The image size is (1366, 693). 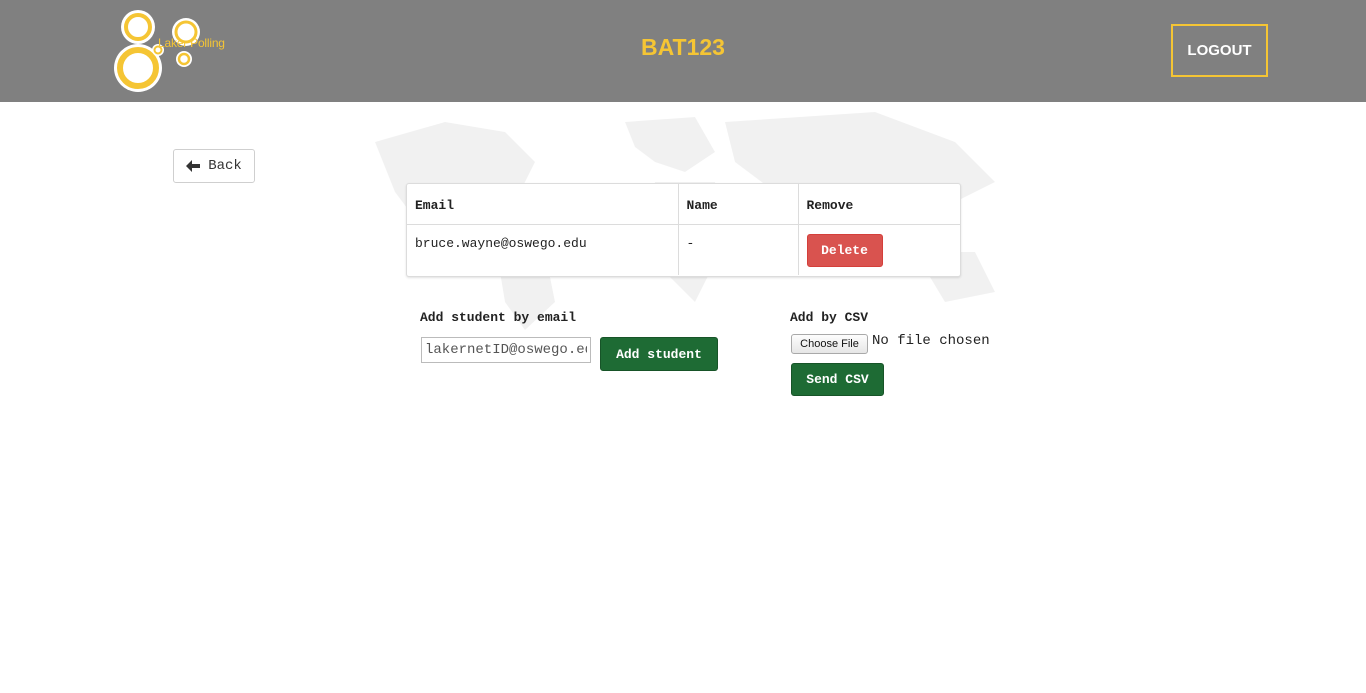 I want to click on student-email-cell: bruce.wayne@oswego.edu, so click(x=542, y=249).